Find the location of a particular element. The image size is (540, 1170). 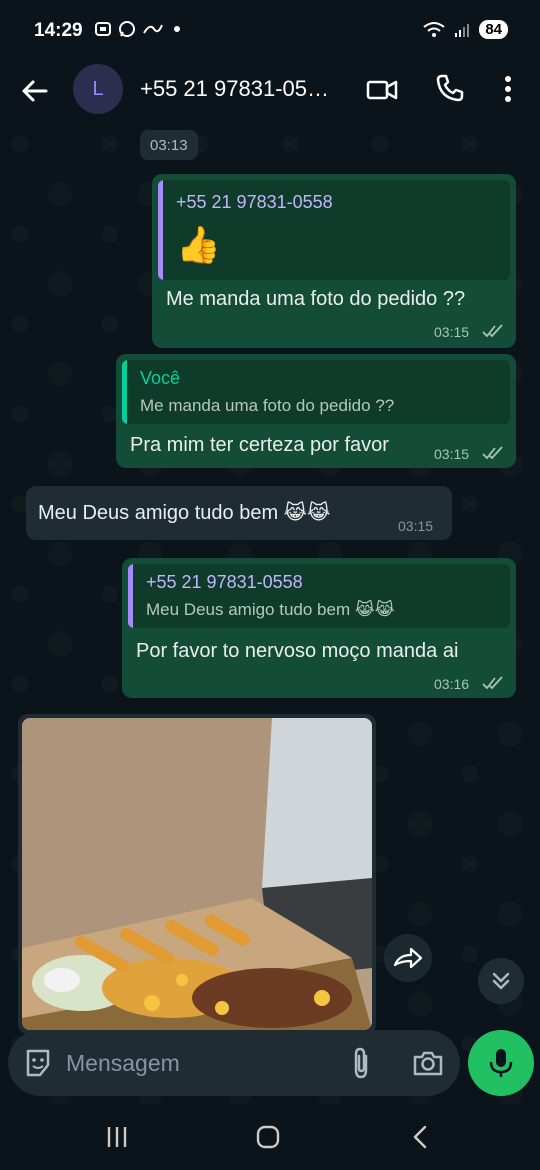

message-text: Me manda uma foto do pedido ?? is located at coordinates (316, 299).